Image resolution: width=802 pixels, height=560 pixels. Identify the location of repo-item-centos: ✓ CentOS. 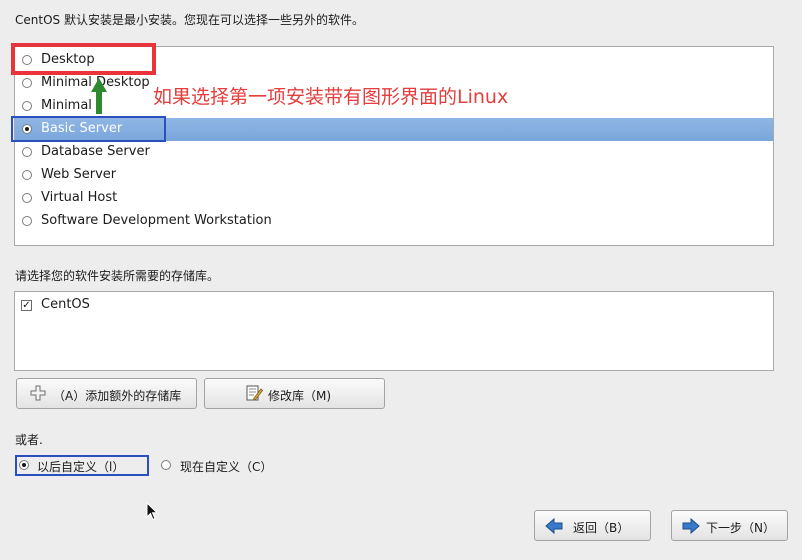
(394, 305).